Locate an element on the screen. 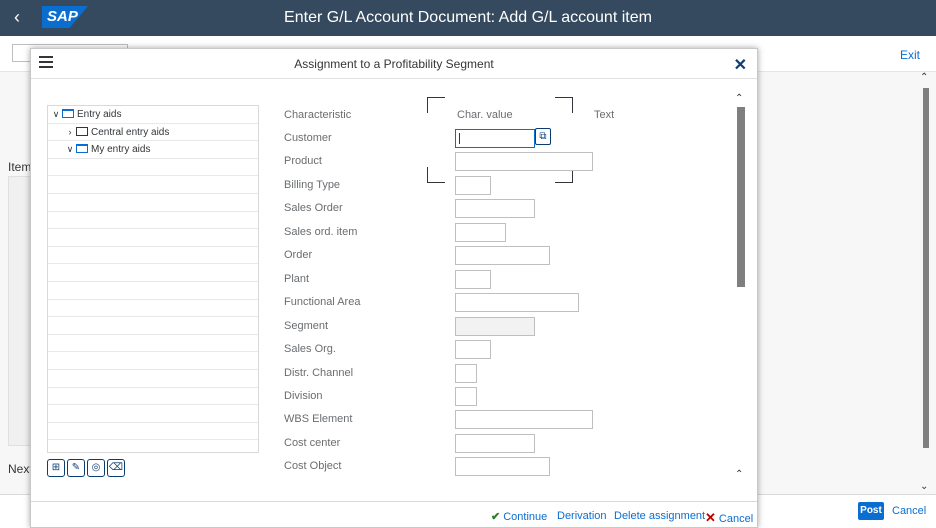 The image size is (936, 528). post-button: Post is located at coordinates (871, 511).